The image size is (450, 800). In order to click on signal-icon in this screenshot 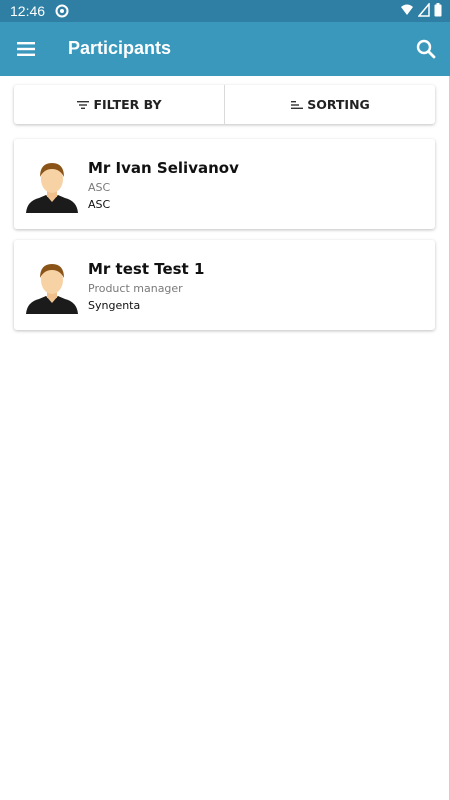, I will do `click(424, 10)`.